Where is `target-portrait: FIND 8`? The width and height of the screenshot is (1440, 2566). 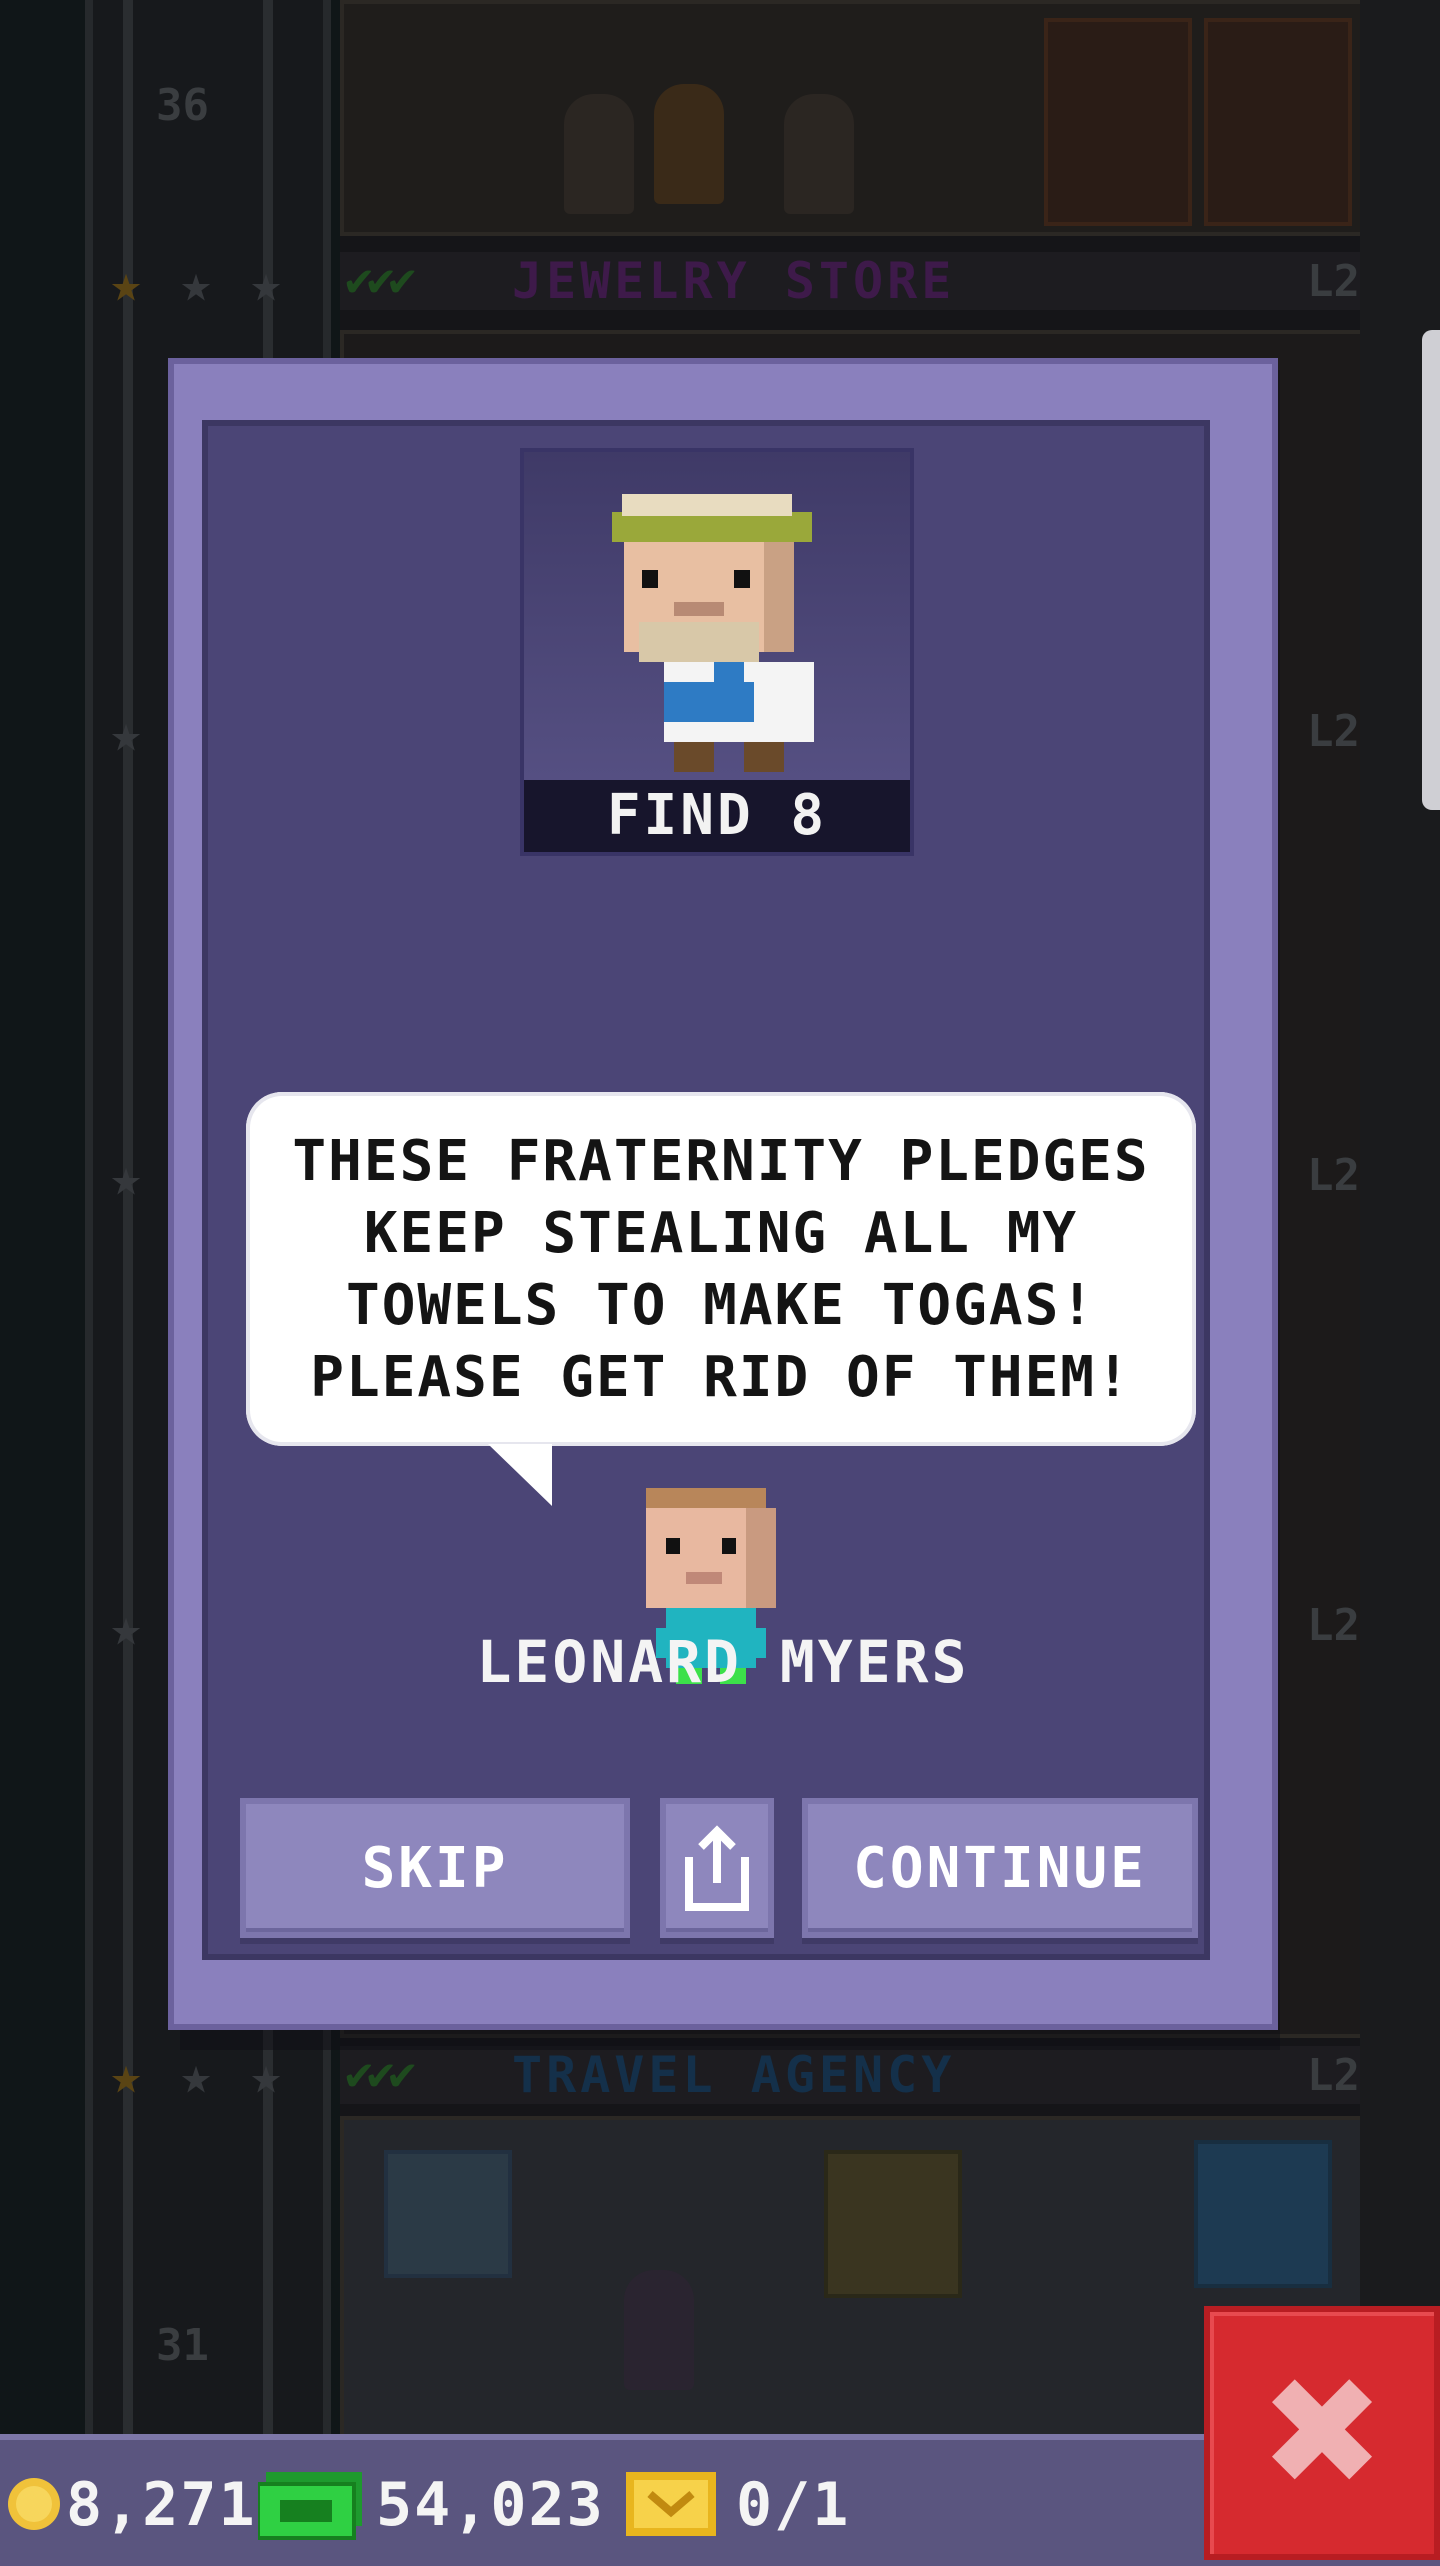
target-portrait: FIND 8 is located at coordinates (717, 652).